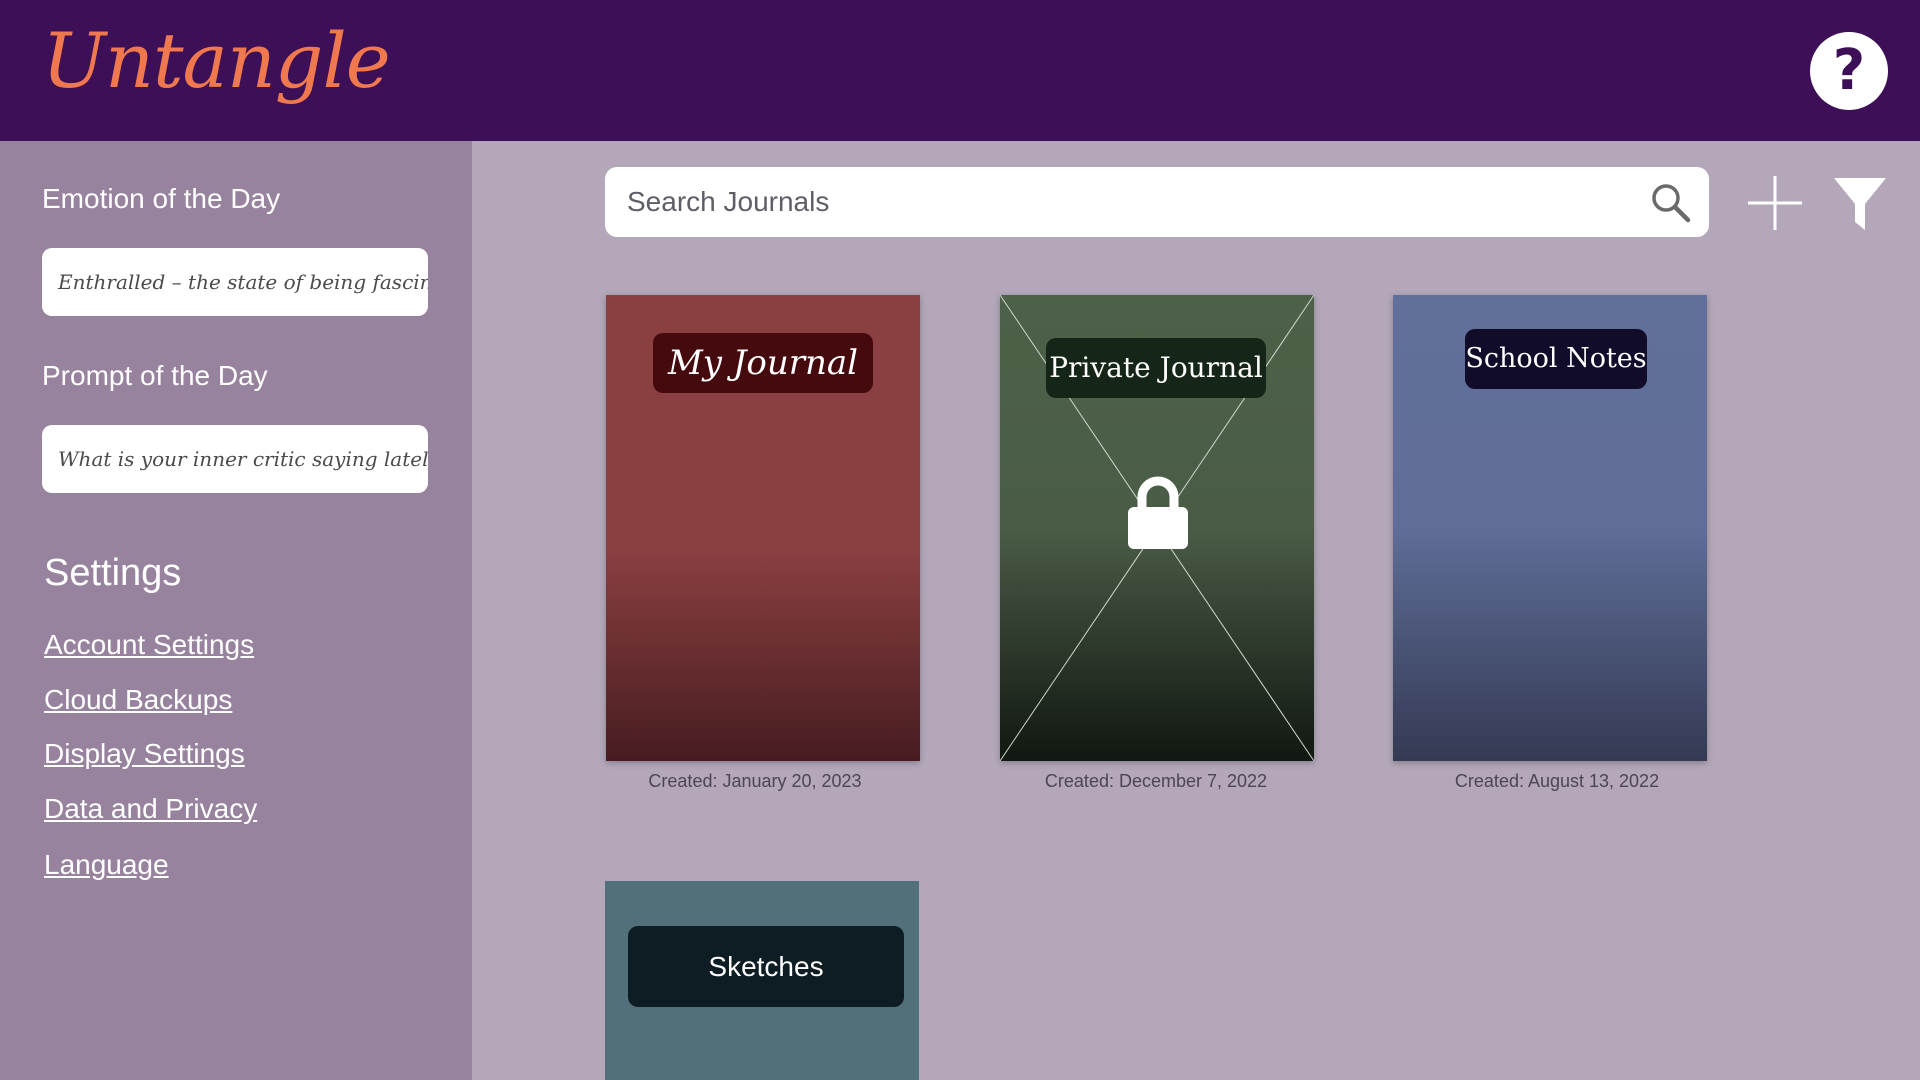  What do you see at coordinates (1158, 512) in the screenshot?
I see `lock-icon` at bounding box center [1158, 512].